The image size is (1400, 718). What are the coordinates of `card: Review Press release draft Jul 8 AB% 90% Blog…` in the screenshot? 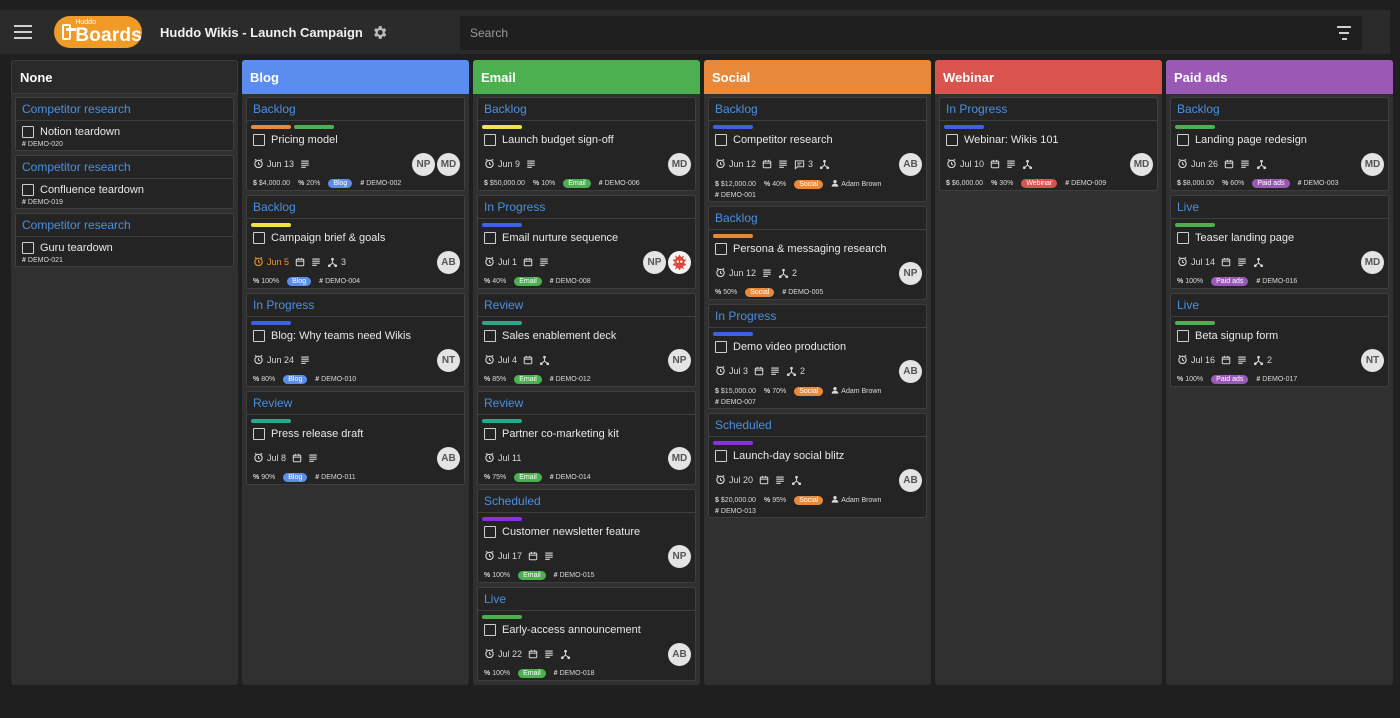 It's located at (355, 438).